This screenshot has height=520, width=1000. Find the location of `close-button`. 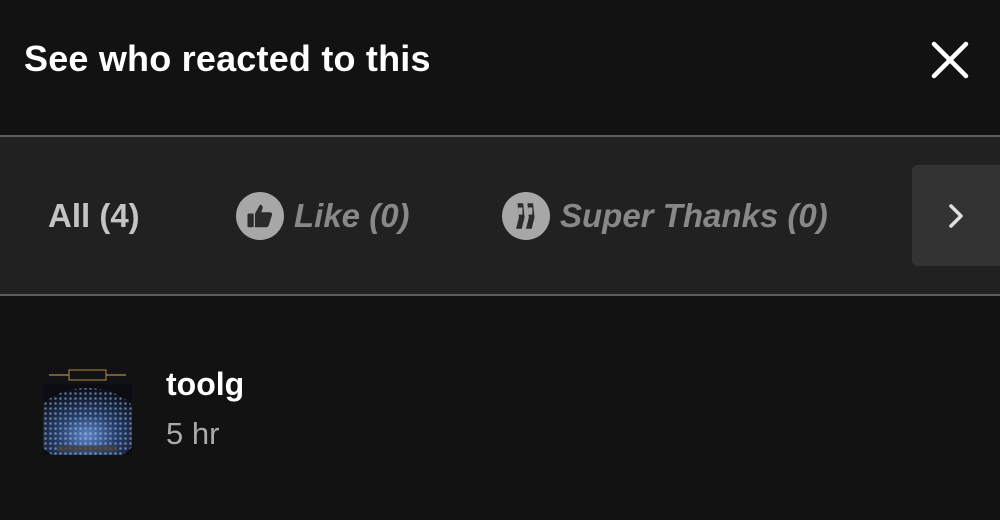

close-button is located at coordinates (950, 60).